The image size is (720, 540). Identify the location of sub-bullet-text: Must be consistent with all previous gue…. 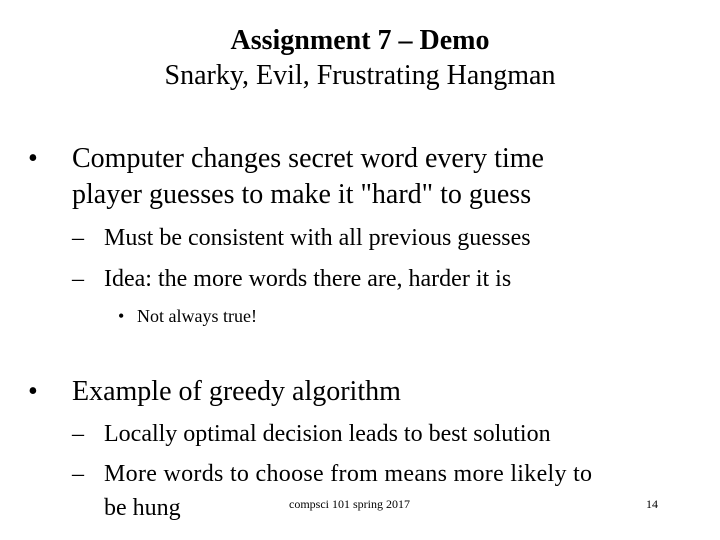
(317, 238).